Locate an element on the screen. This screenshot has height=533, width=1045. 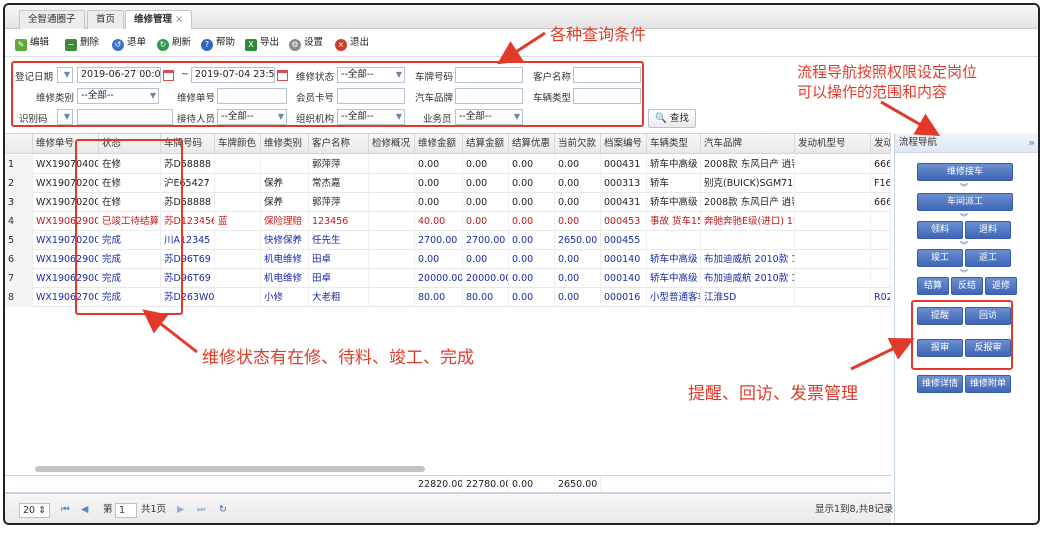
report-button: 报审 is located at coordinates (940, 348).